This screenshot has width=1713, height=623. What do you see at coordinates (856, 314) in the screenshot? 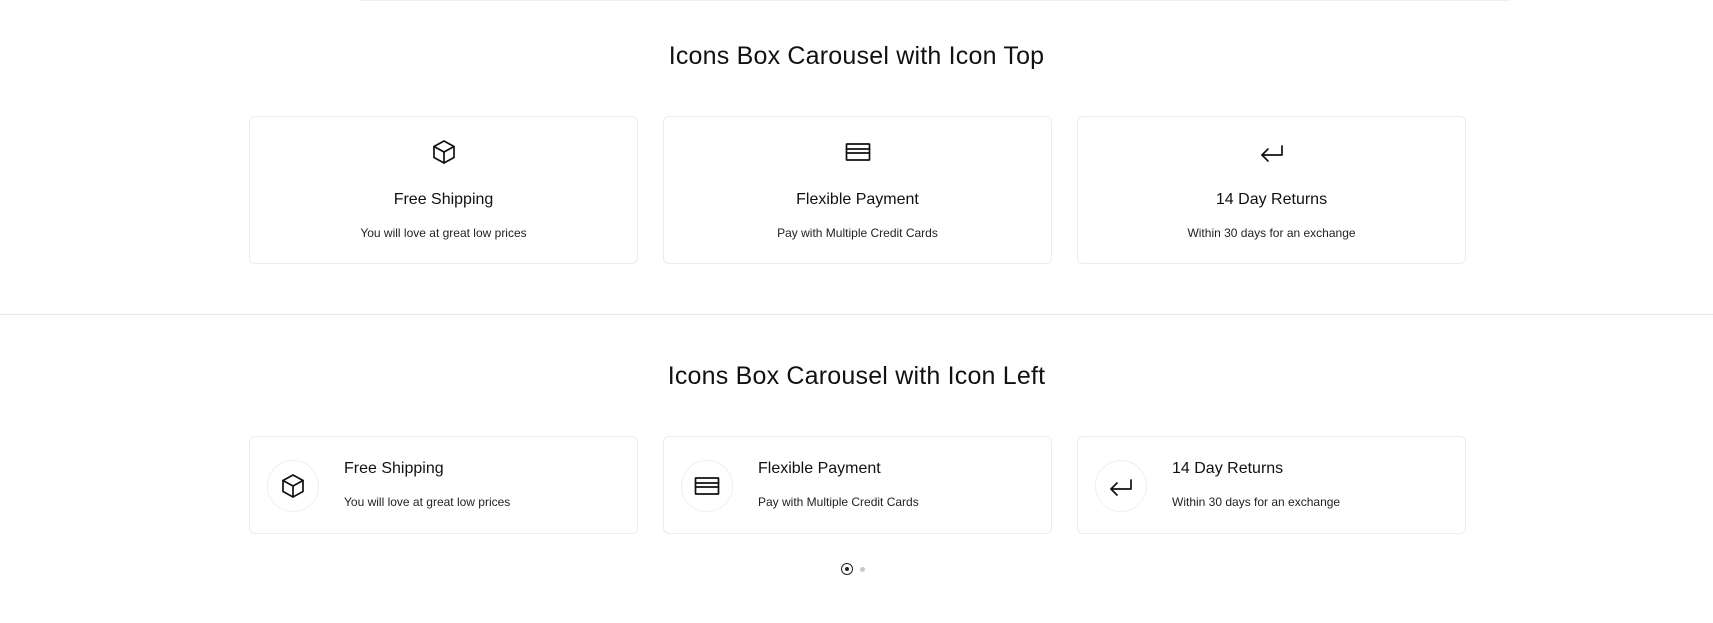
I see `section-divider` at bounding box center [856, 314].